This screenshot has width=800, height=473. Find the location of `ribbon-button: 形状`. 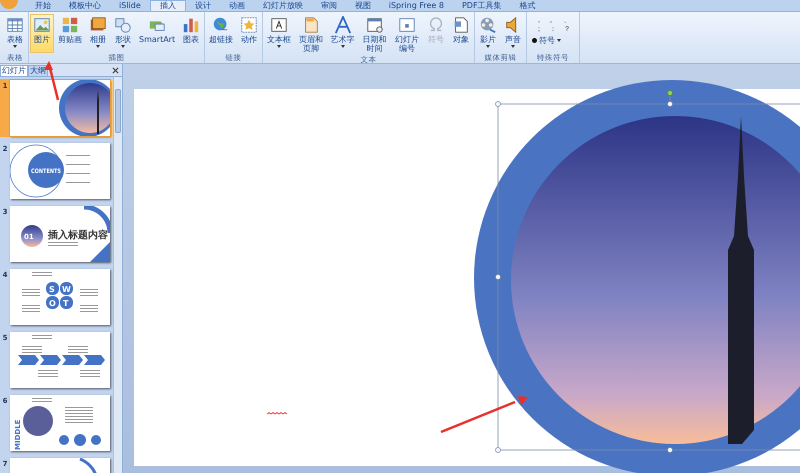

ribbon-button: 形状 is located at coordinates (123, 33).